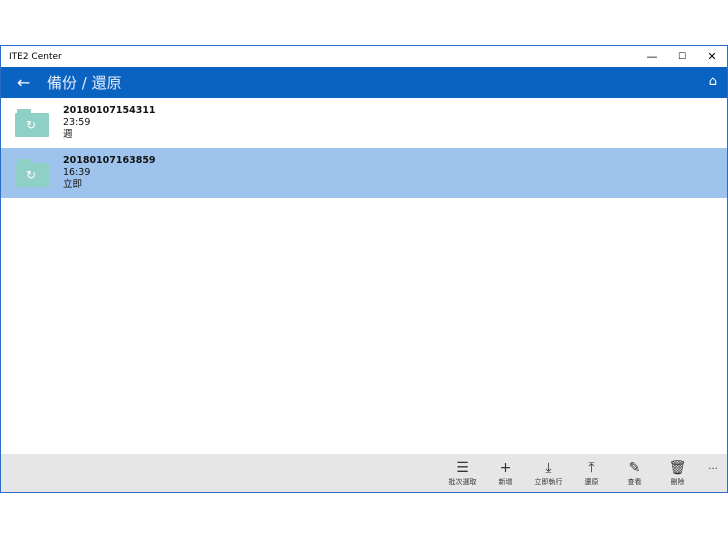 This screenshot has height=546, width=728. What do you see at coordinates (505, 481) in the screenshot?
I see `button-label: 新增` at bounding box center [505, 481].